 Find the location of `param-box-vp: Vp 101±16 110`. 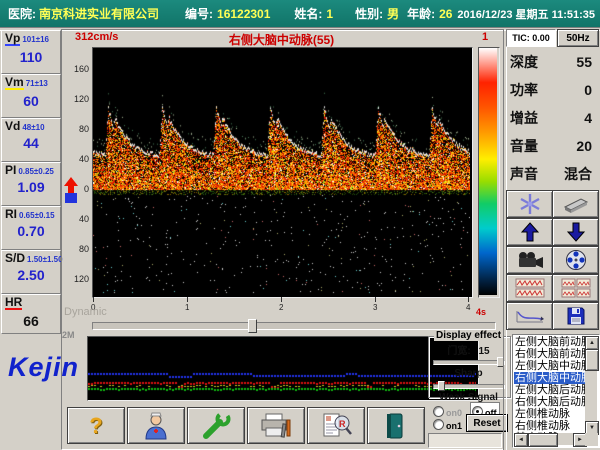

param-box-vp: Vp 101±16 110 is located at coordinates (31, 52).